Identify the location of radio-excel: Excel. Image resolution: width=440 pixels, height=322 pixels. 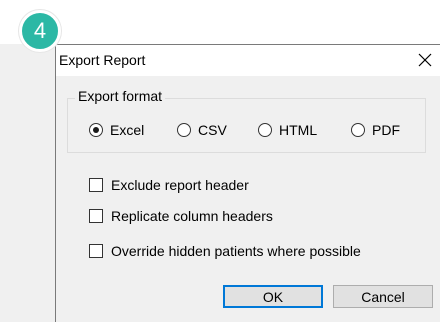
(116, 130).